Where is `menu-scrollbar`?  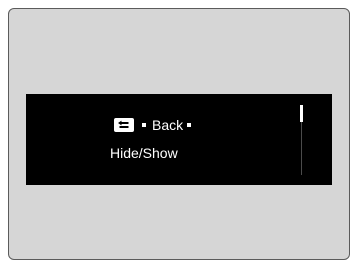 menu-scrollbar is located at coordinates (301, 140).